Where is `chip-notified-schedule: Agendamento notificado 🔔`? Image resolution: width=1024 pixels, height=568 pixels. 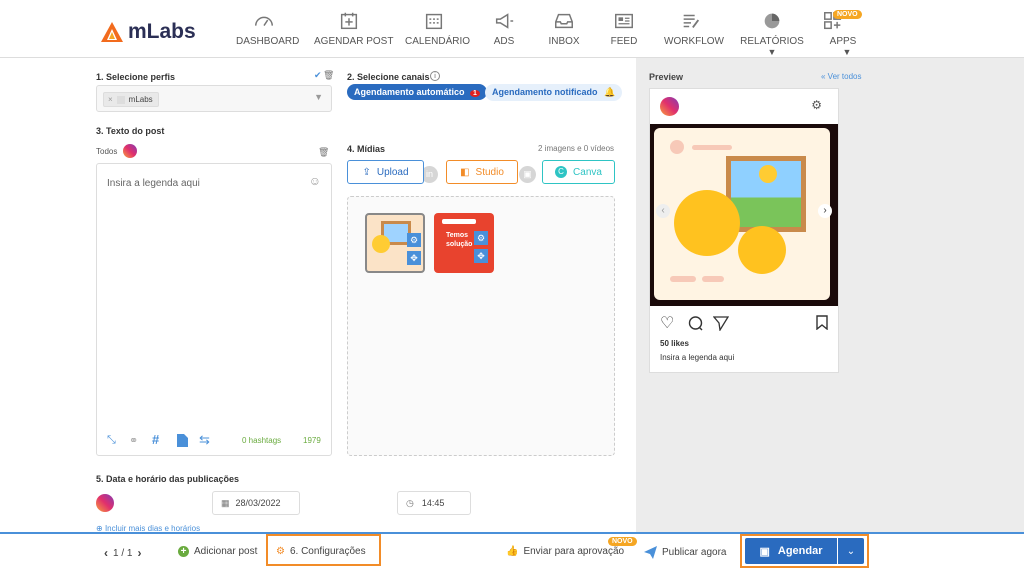
chip-notified-schedule: Agendamento notificado 🔔 is located at coordinates (554, 92).